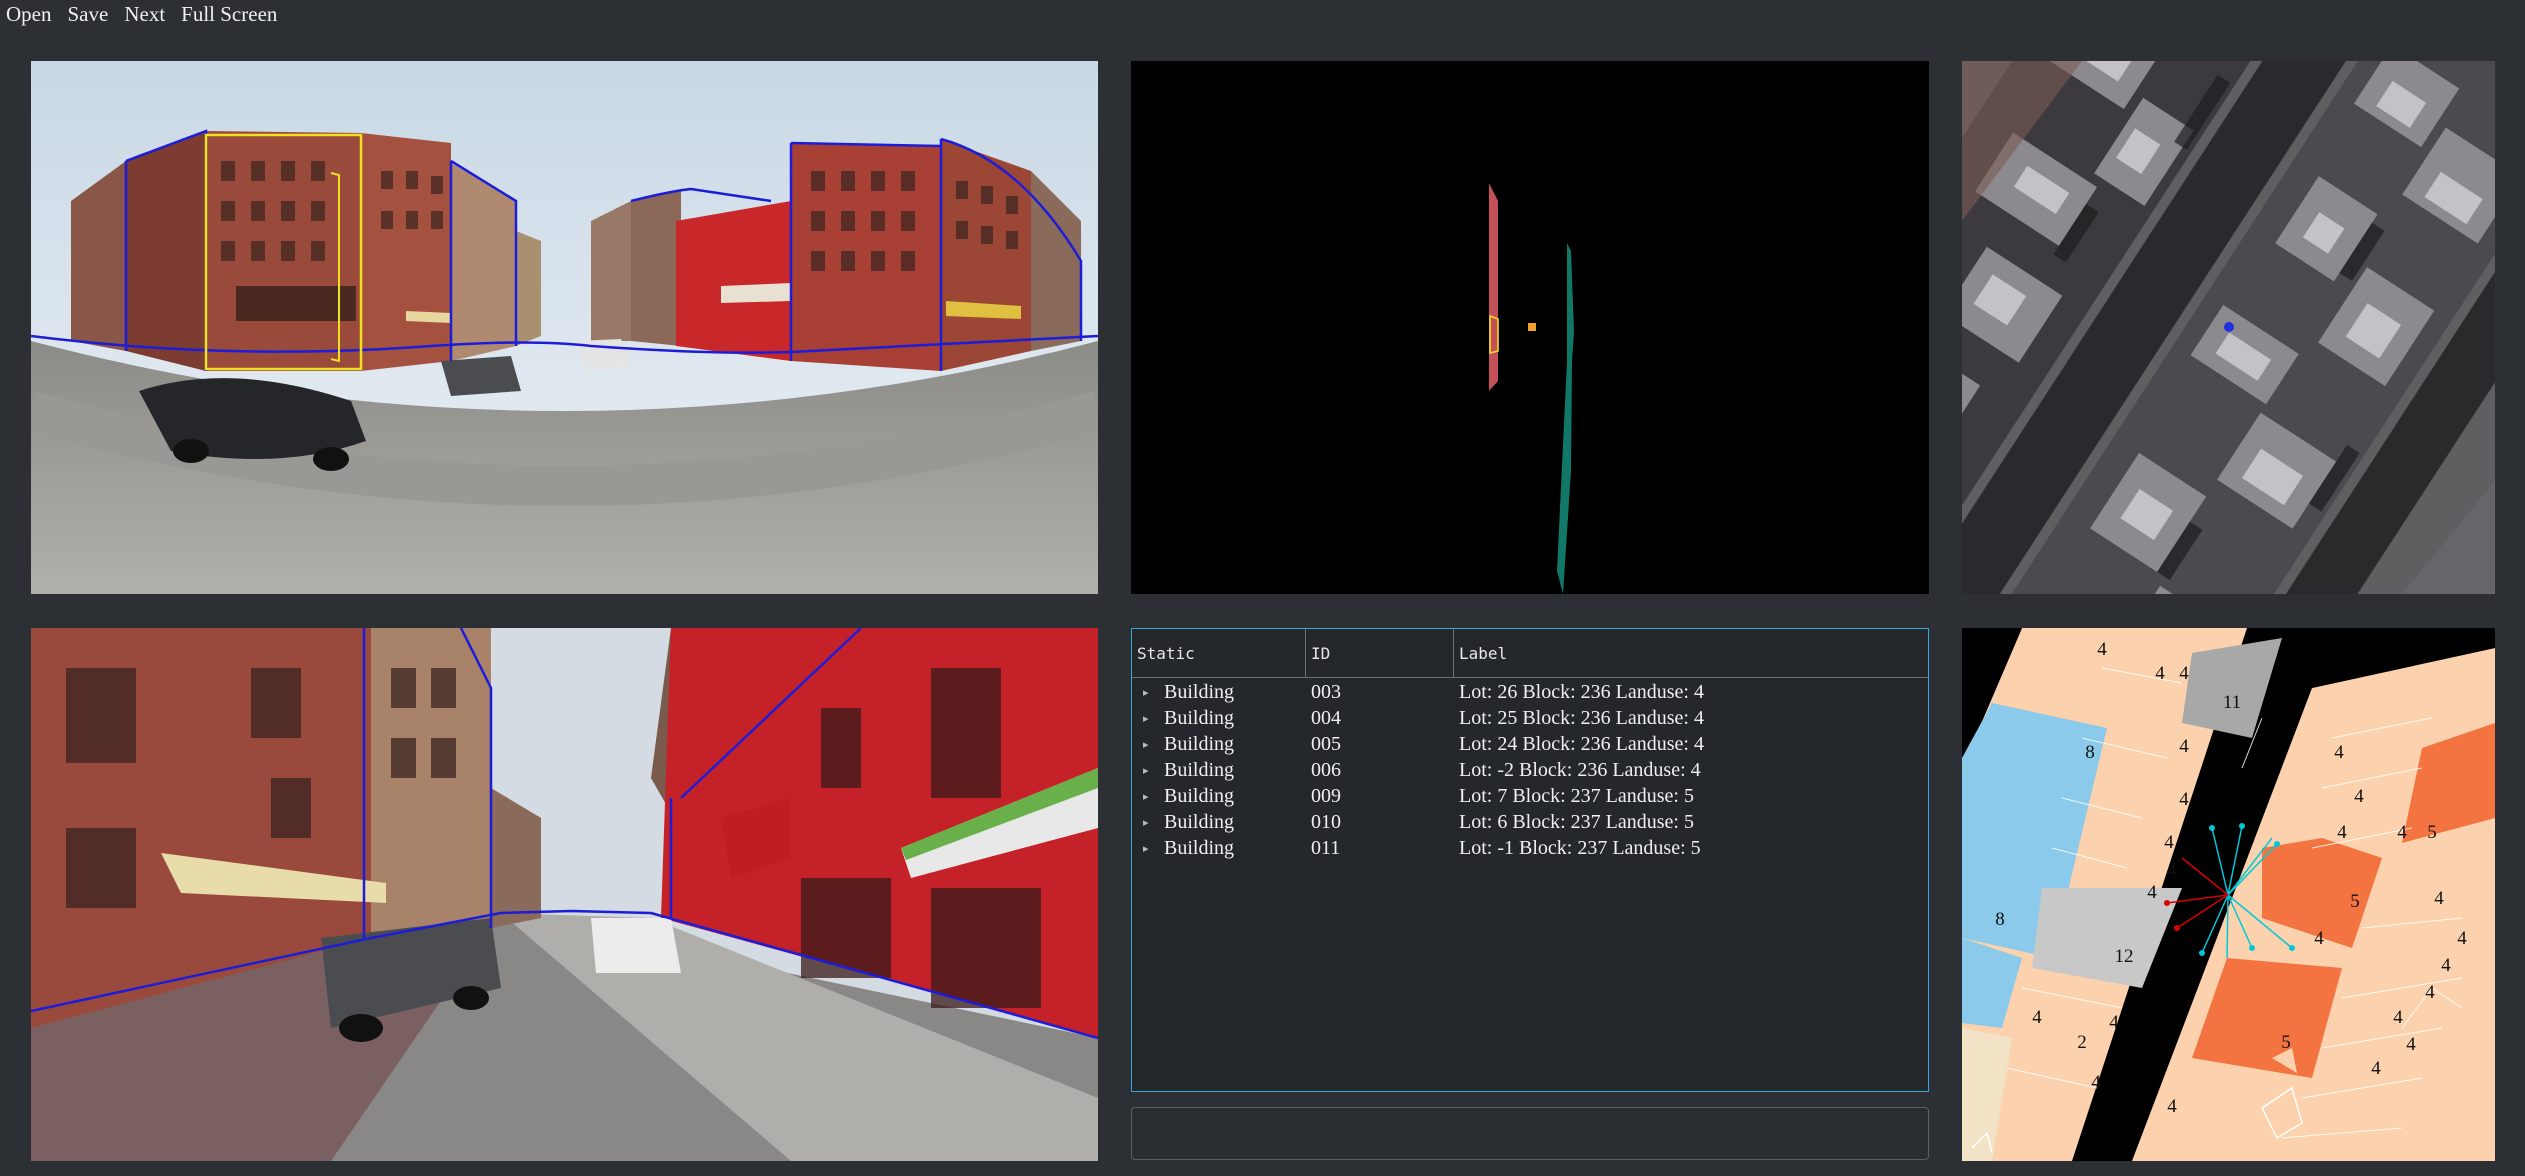 The height and width of the screenshot is (1176, 2525). Describe the element at coordinates (1326, 717) in the screenshot. I see `row-id: 004` at that location.